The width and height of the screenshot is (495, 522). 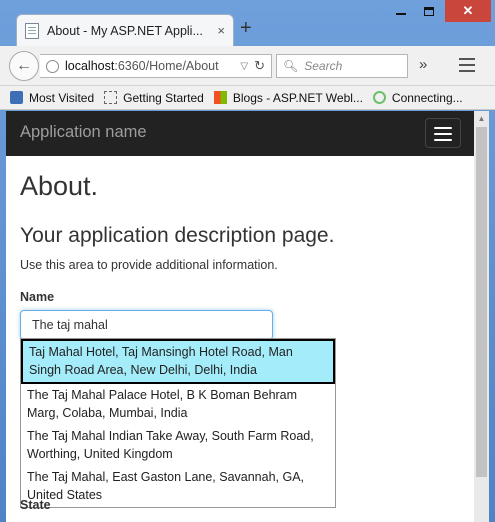 I want to click on maximize-button, so click(x=429, y=11).